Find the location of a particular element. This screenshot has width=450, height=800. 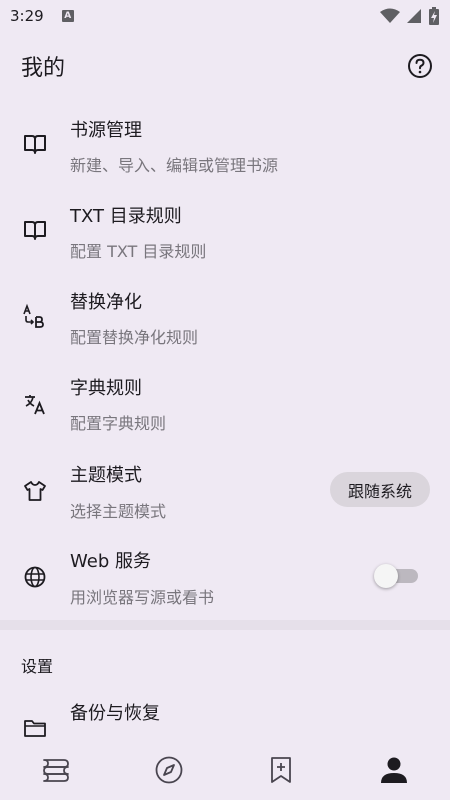

menu-item-title: 书源管理 is located at coordinates (106, 130).